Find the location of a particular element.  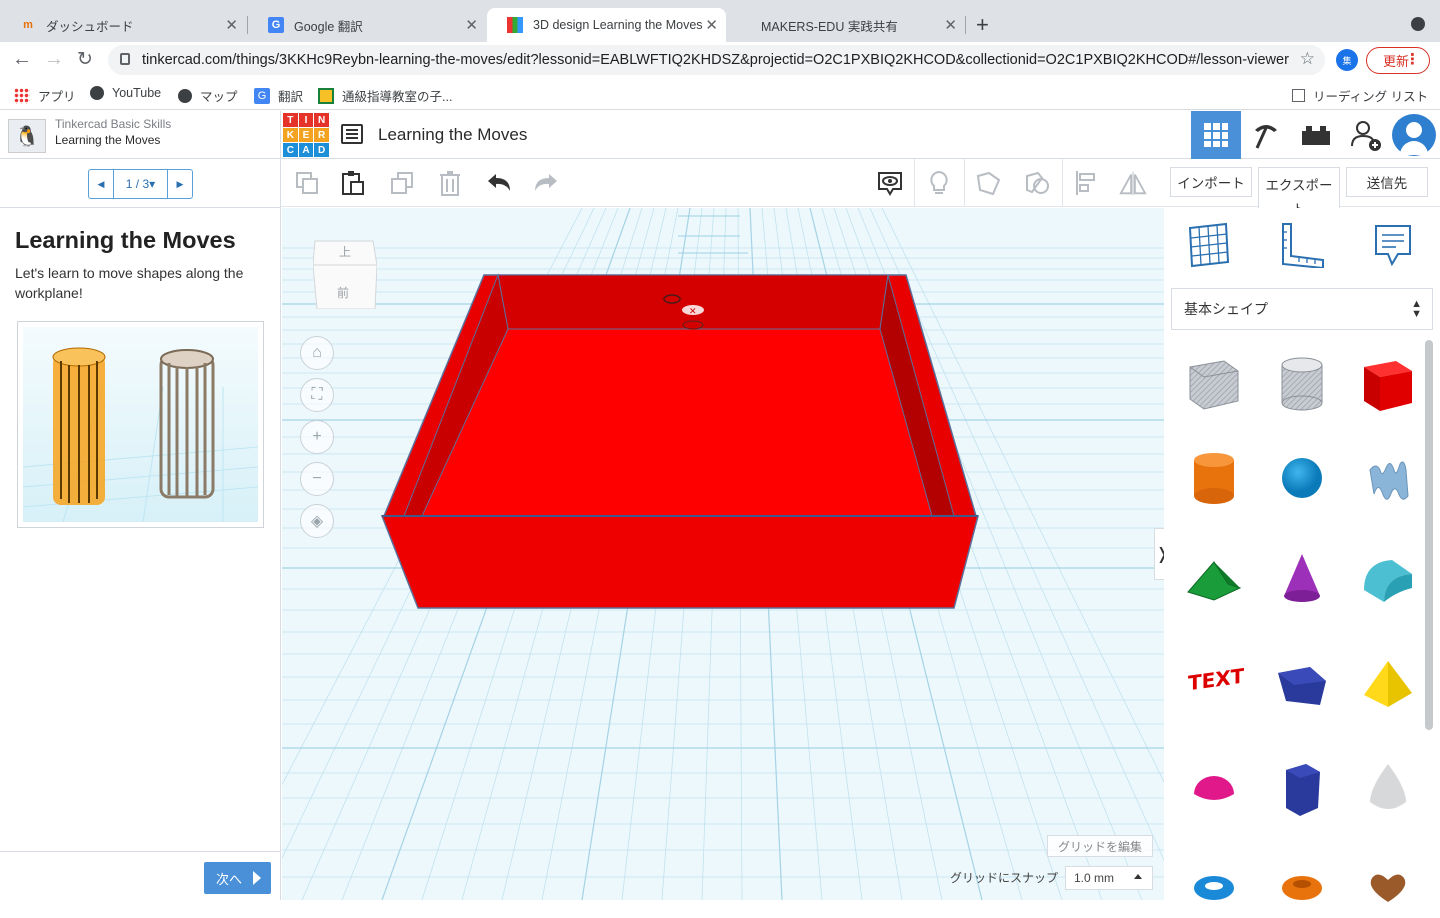

bookmark-label: 翻訳 is located at coordinates (291, 97).